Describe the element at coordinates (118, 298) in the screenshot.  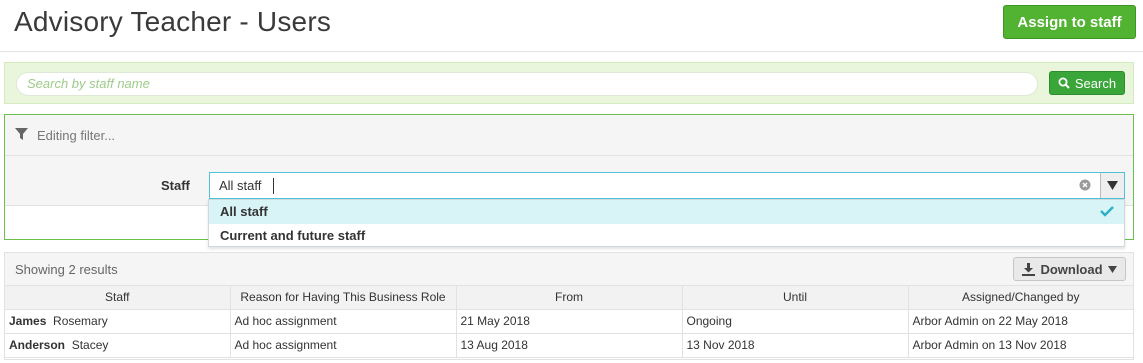
I see `column-header-staff: Staff` at that location.